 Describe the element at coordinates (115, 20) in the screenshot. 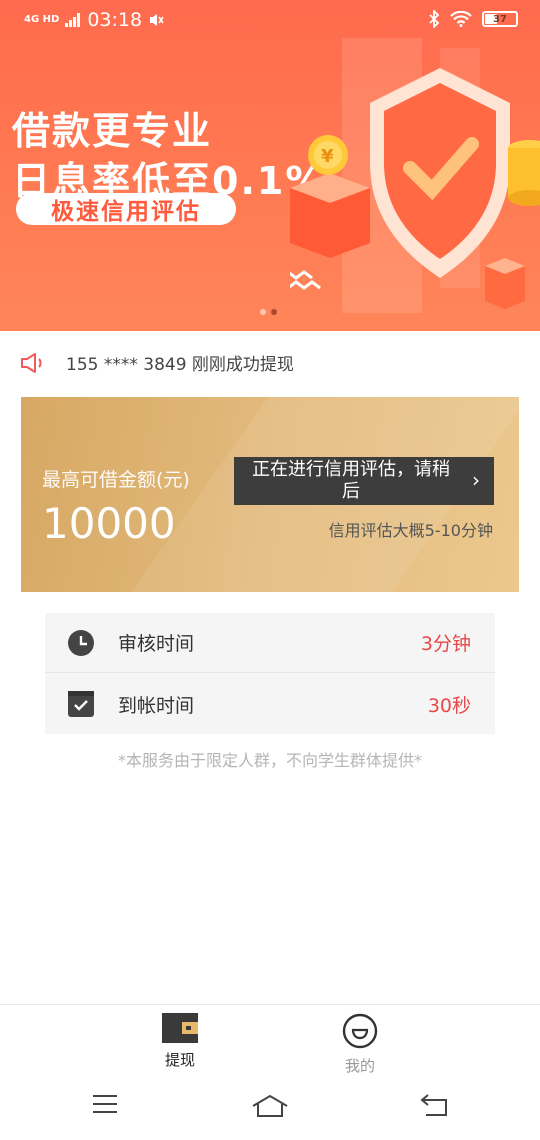

I see `clock-time: 03:18` at that location.